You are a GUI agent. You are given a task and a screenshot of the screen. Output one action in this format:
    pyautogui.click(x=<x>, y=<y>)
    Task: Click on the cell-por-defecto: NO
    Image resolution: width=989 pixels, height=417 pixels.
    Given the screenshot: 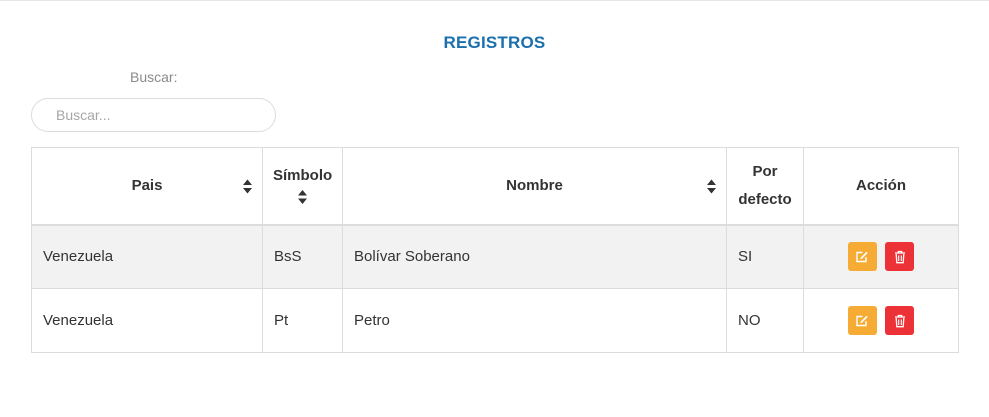 What is the action you would take?
    pyautogui.click(x=765, y=320)
    